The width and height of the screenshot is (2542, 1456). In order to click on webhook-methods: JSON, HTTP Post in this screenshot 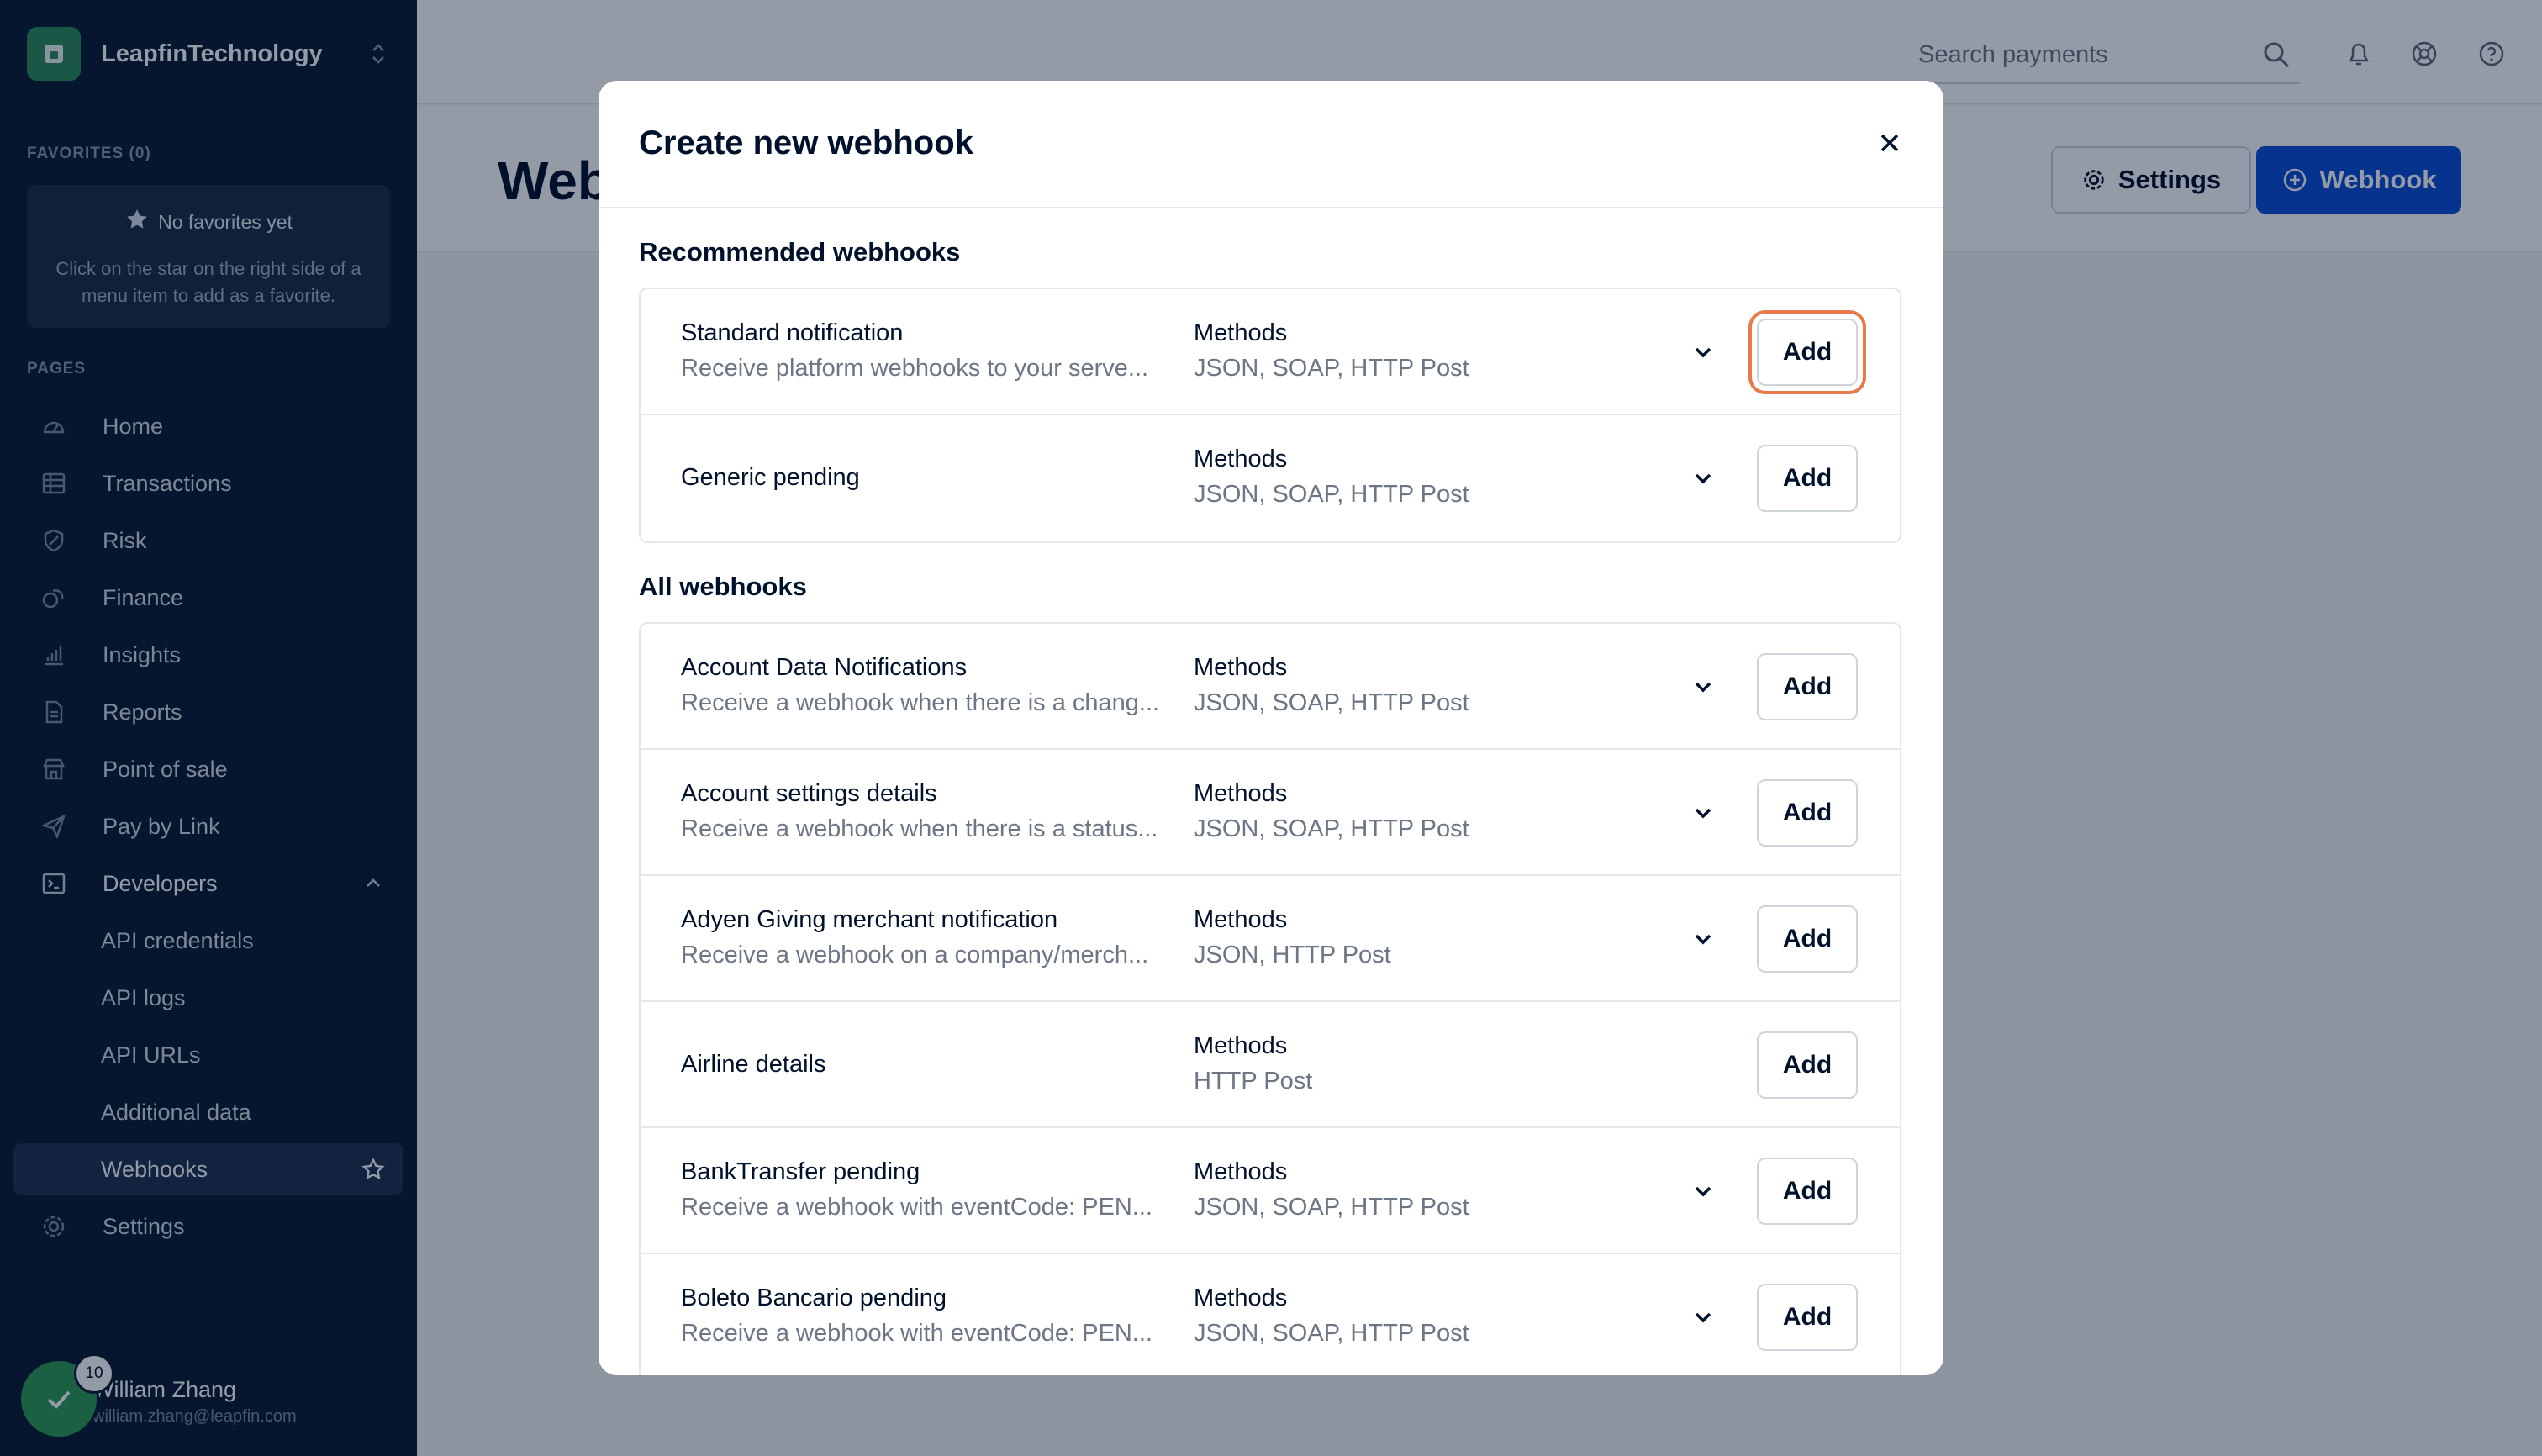, I will do `click(1292, 955)`.